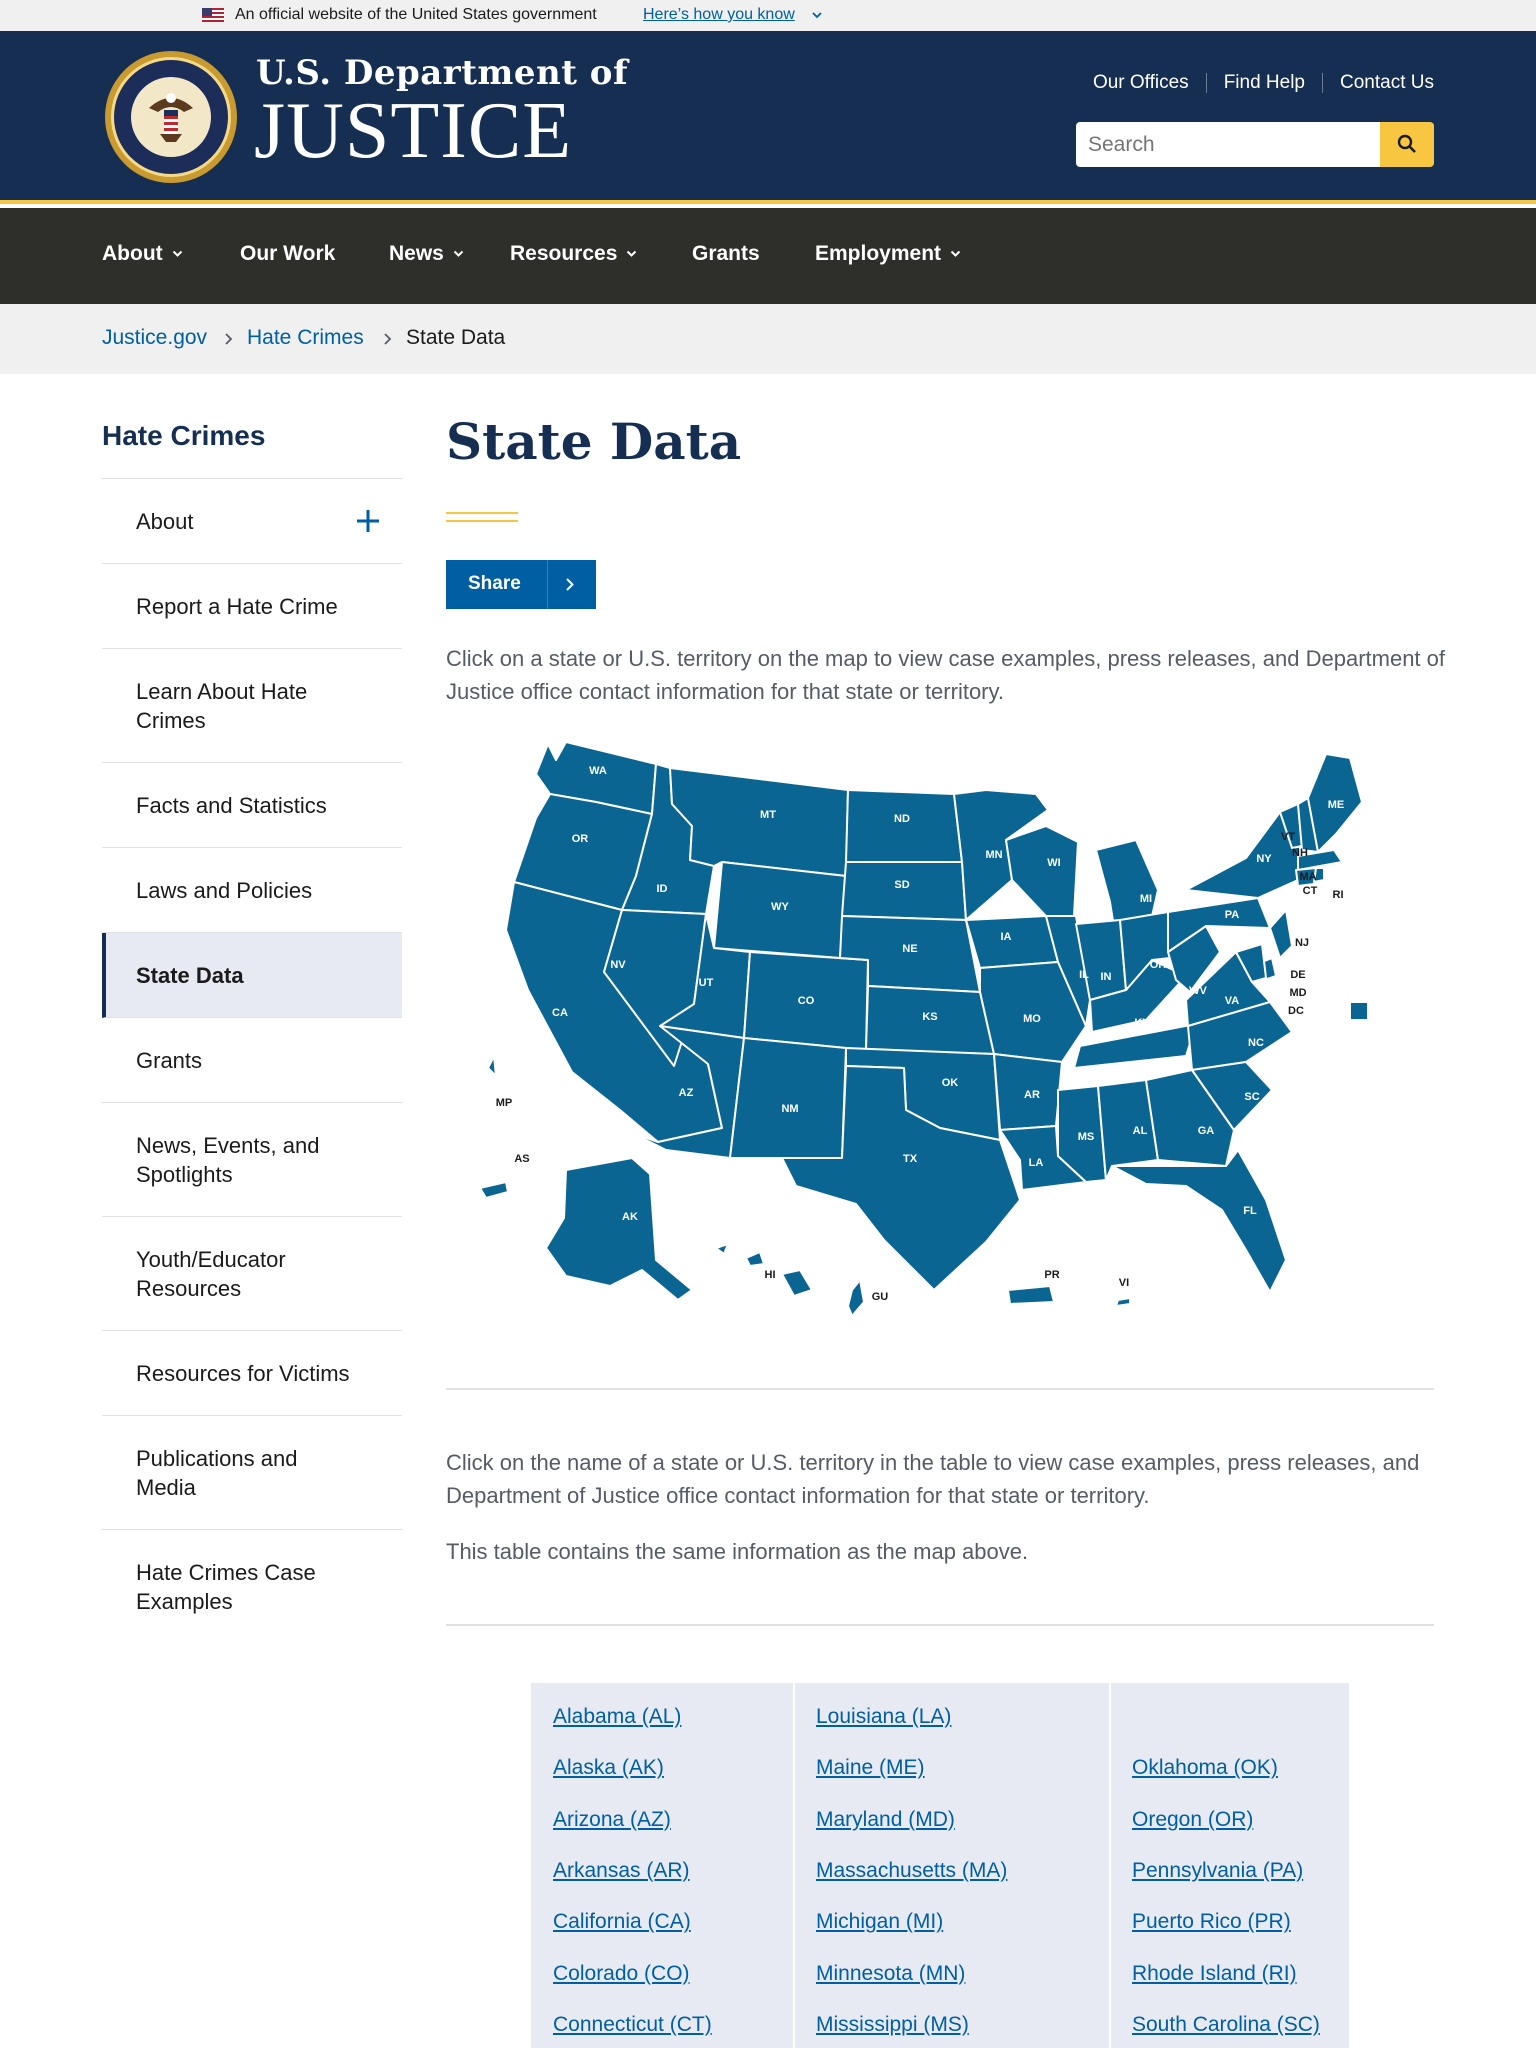  What do you see at coordinates (1146, 899) in the screenshot?
I see `map-label-mi: MI` at bounding box center [1146, 899].